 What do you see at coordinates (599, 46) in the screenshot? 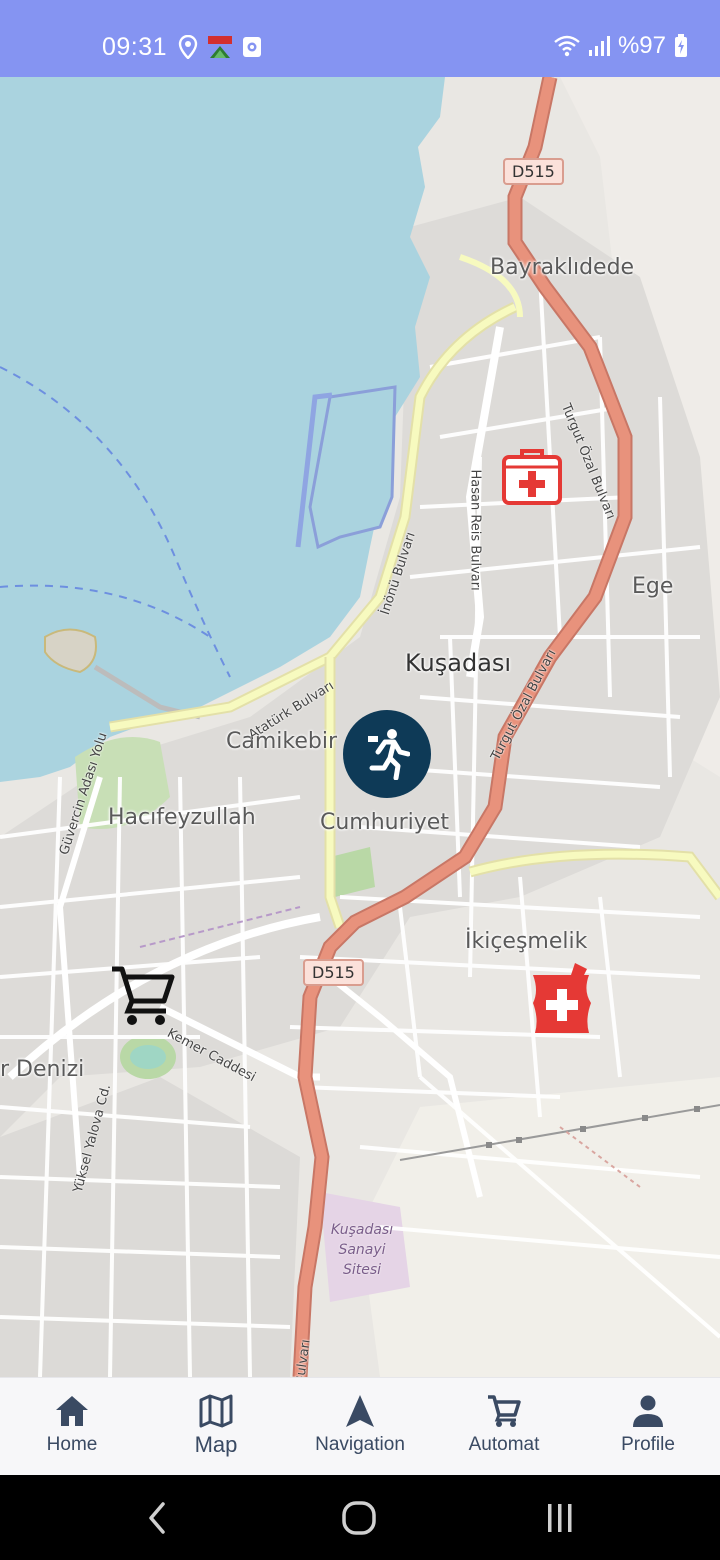
I see `signal-icon` at bounding box center [599, 46].